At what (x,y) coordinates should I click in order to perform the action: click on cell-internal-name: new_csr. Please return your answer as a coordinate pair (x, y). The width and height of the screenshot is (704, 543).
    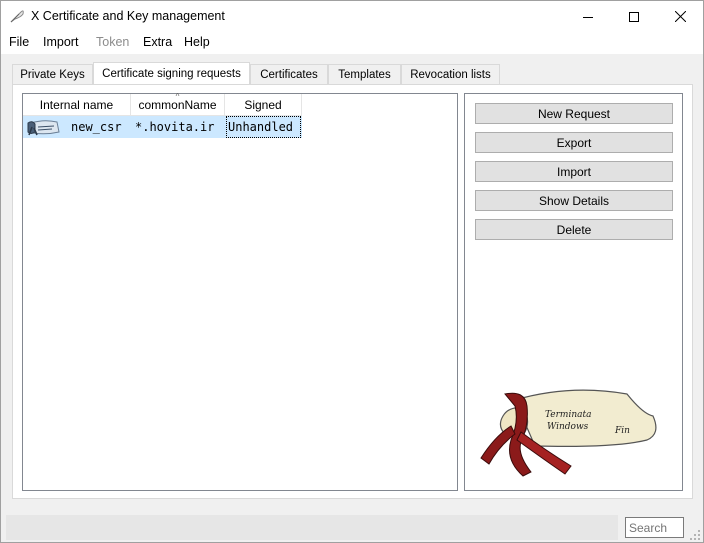
    Looking at the image, I should click on (96, 127).